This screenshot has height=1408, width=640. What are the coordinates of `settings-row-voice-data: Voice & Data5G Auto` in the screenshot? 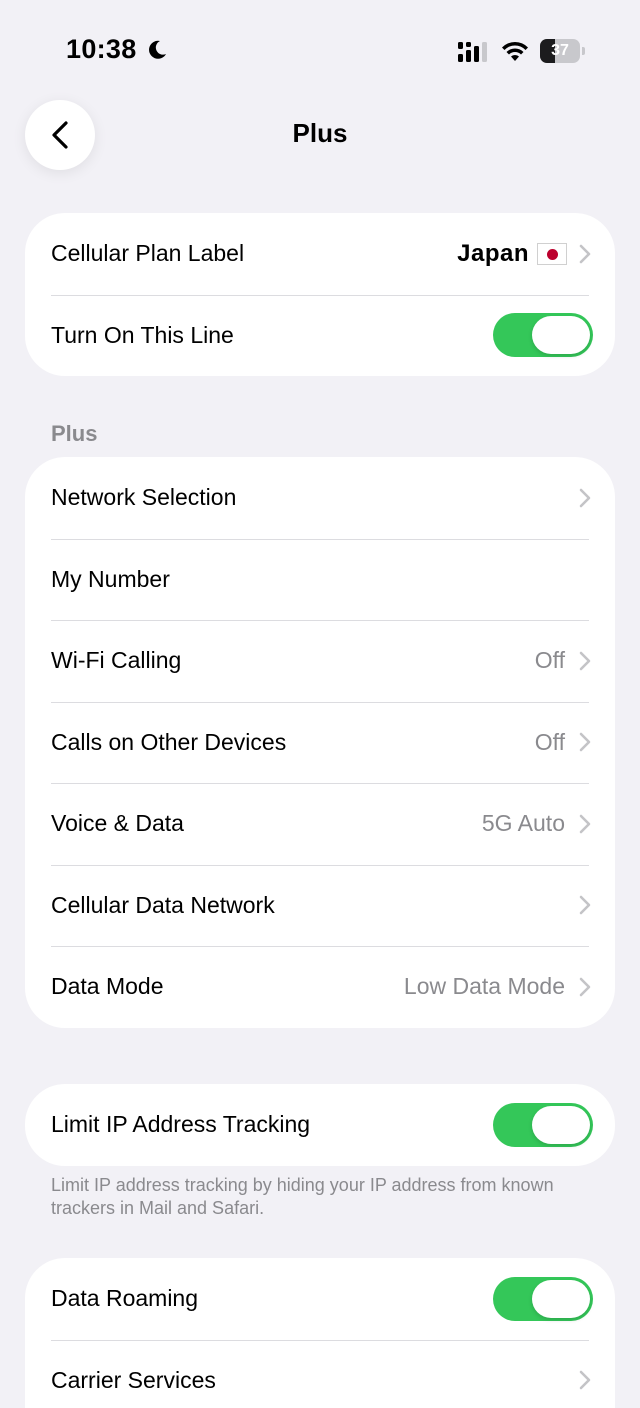 It's located at (320, 824).